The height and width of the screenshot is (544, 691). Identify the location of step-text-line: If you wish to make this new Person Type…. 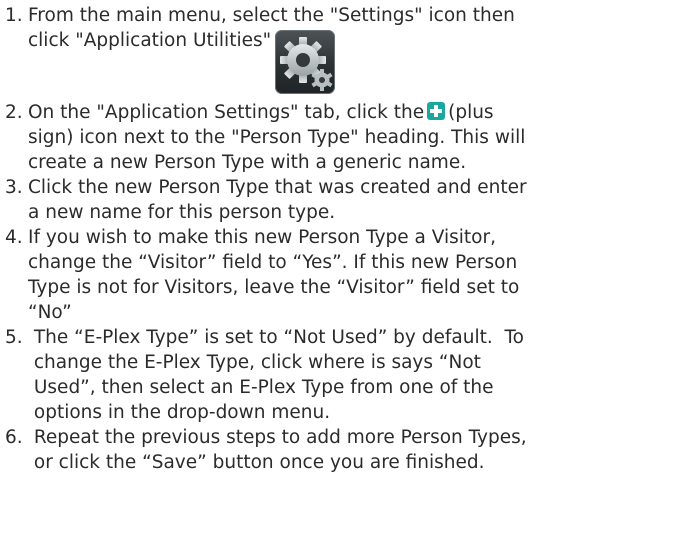
(262, 237).